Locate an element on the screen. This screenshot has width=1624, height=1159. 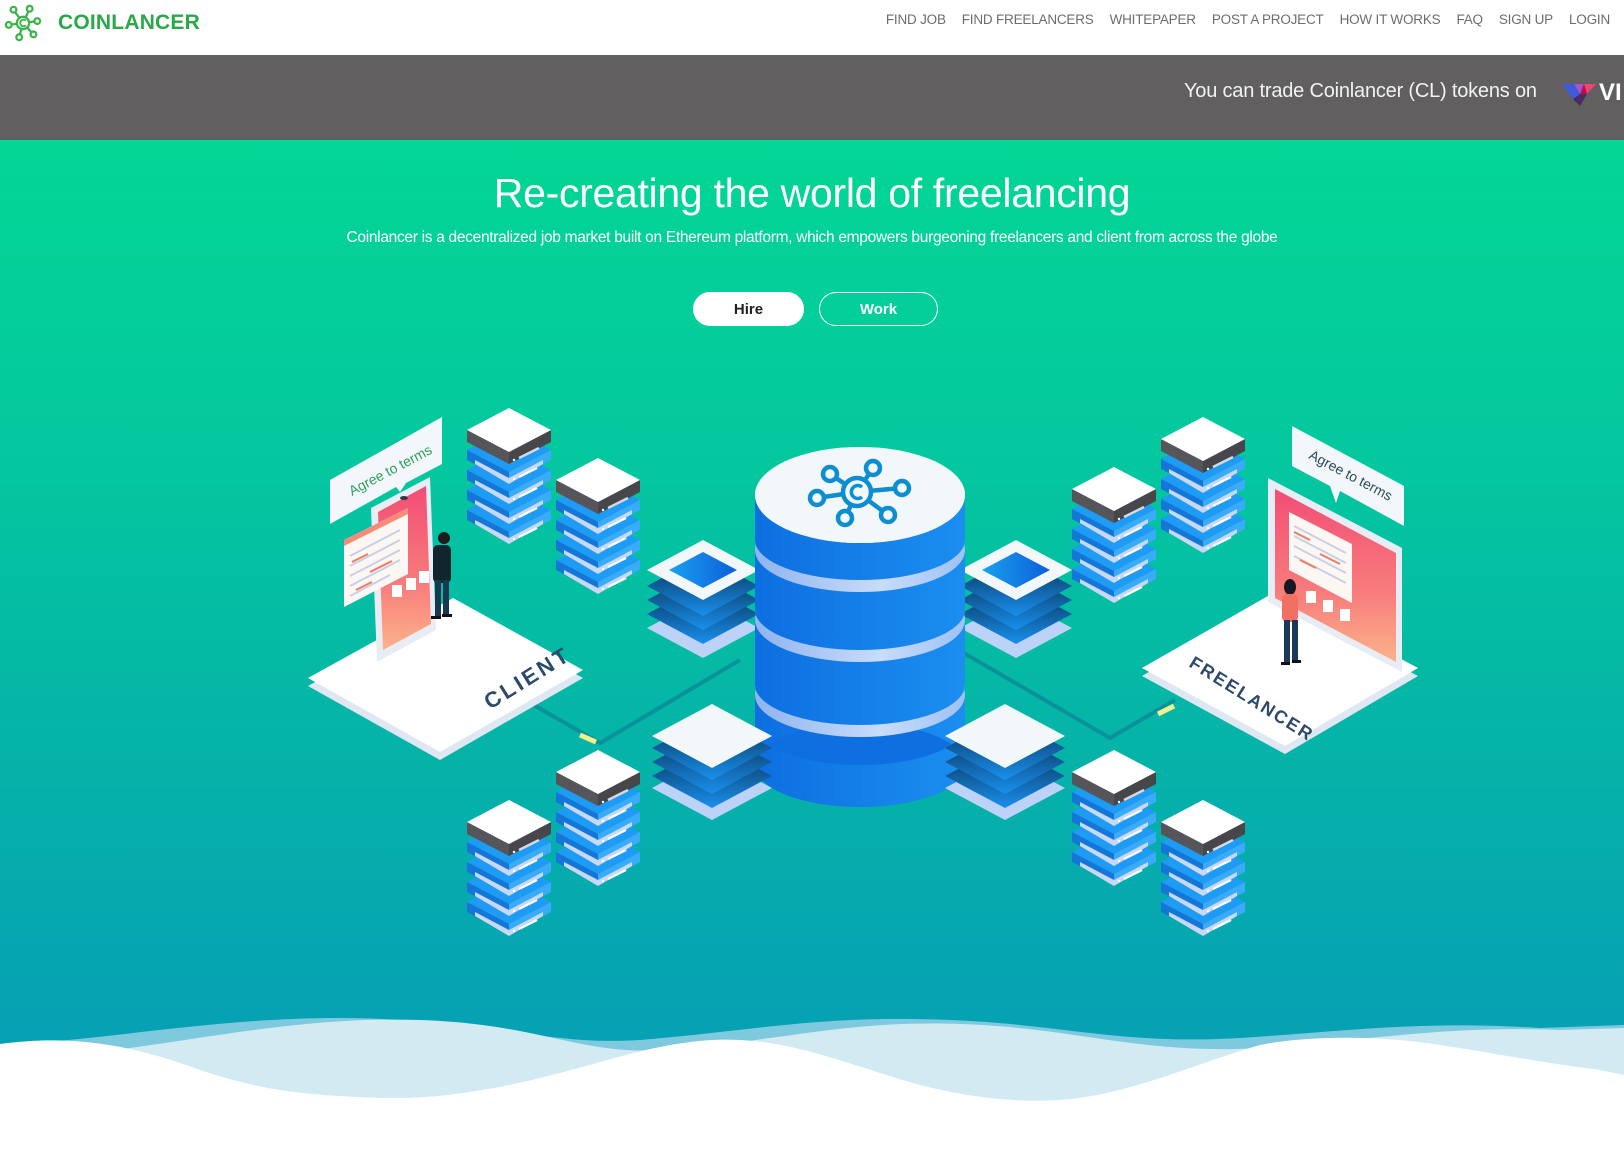
announcement-text: You can trade Coinlancer (CL) tokens on is located at coordinates (1360, 91).